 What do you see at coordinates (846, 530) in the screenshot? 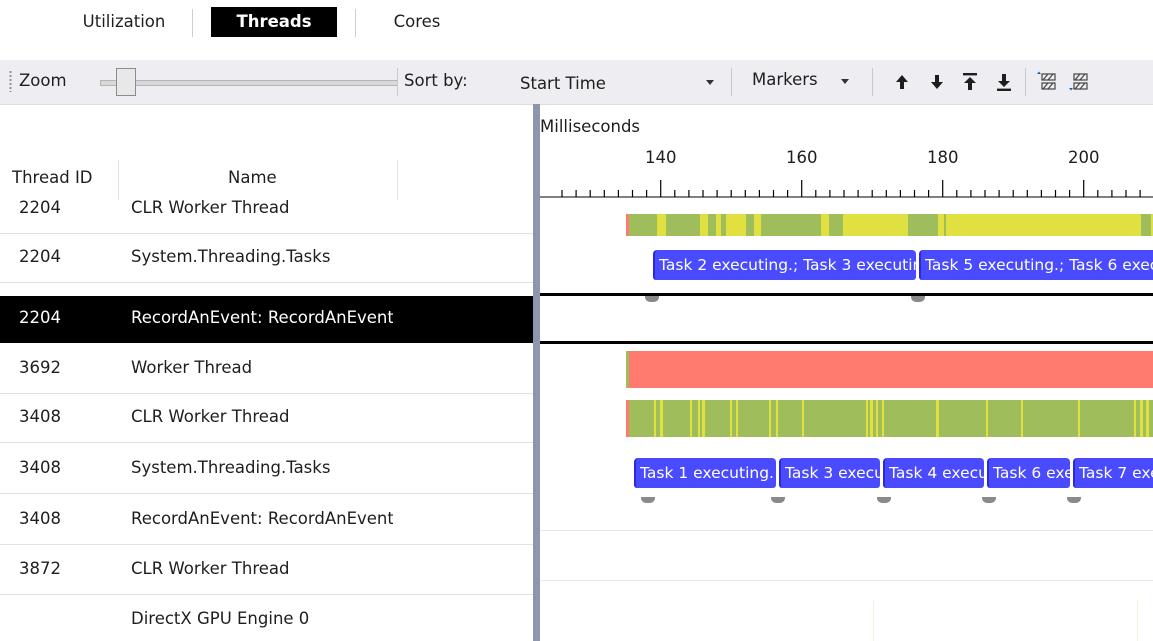
I see `row-separator` at bounding box center [846, 530].